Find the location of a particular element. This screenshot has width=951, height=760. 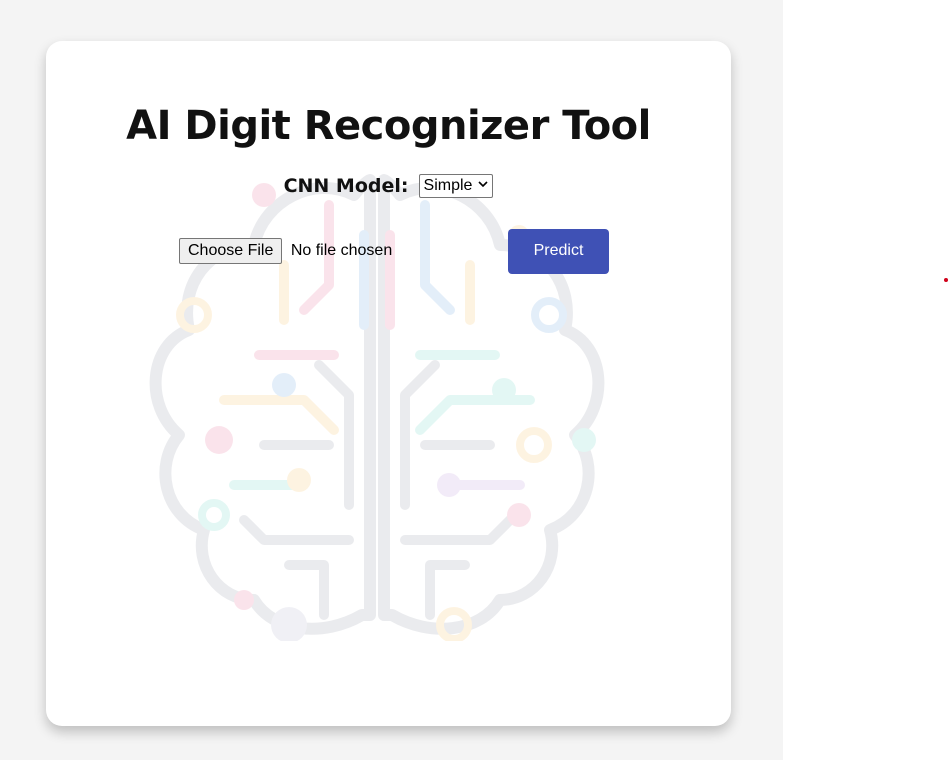

file-upload-row: Choose File No file chosen is located at coordinates (285, 251).